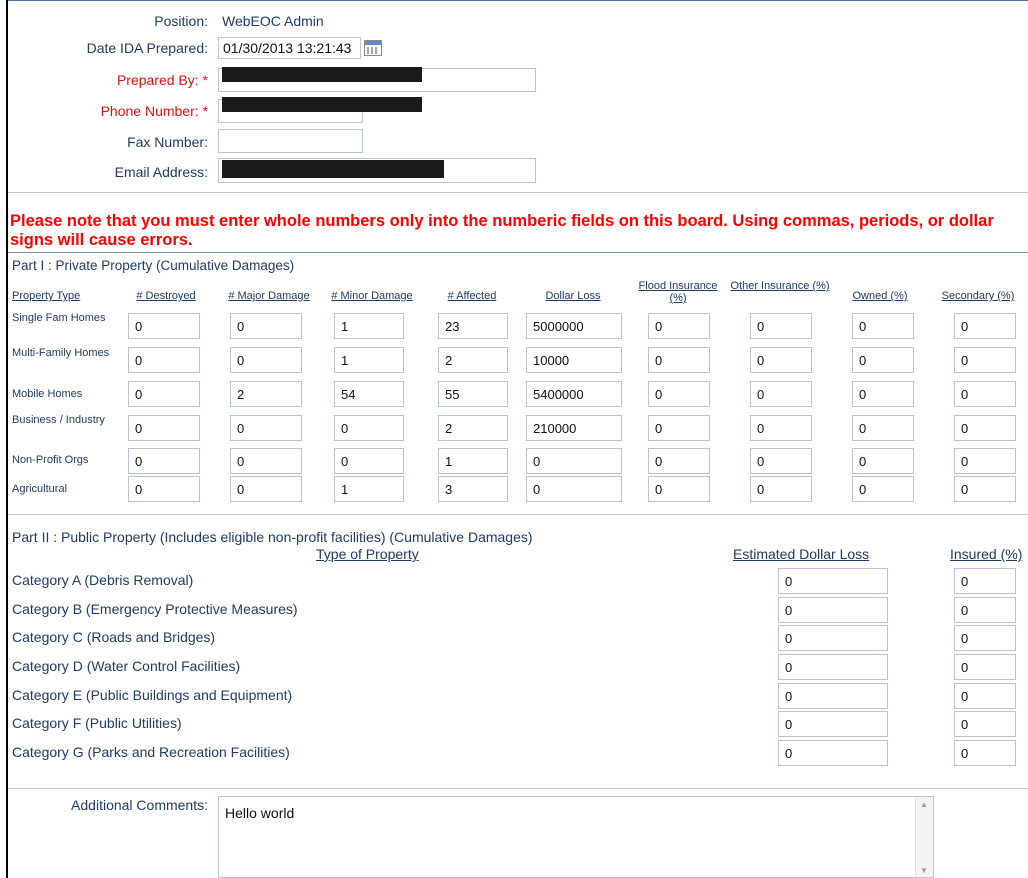  Describe the element at coordinates (167, 142) in the screenshot. I see `fax-label: Fax Number:` at that location.